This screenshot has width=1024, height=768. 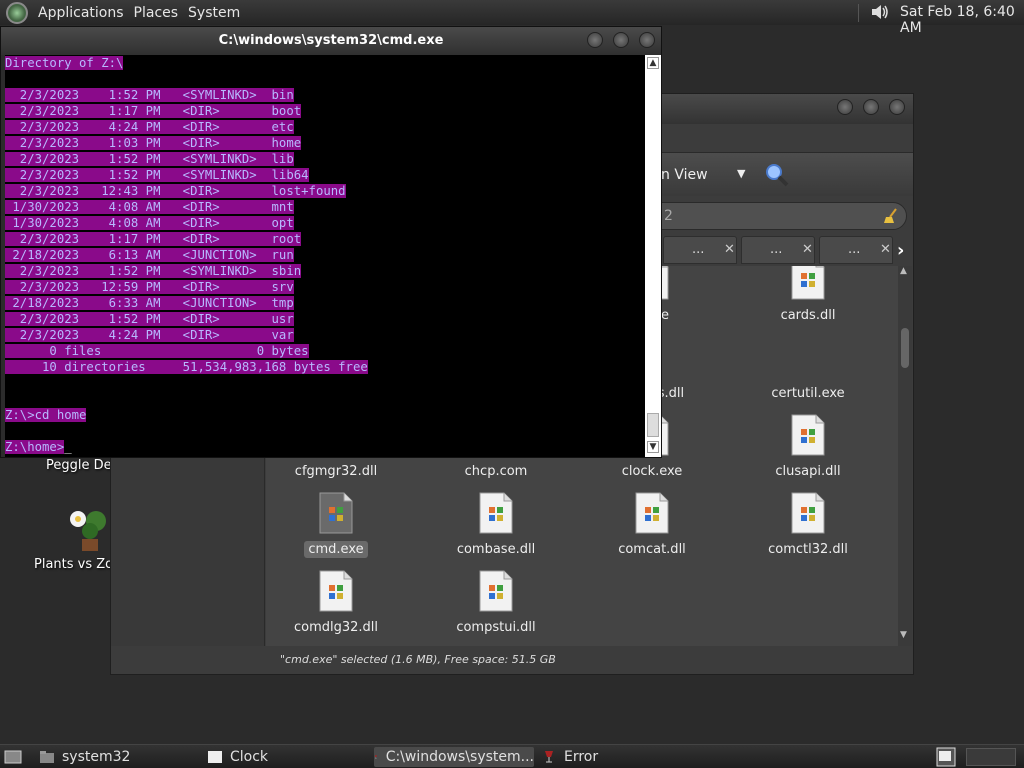 I want to click on file-item: certutil.exe, so click(x=808, y=374).